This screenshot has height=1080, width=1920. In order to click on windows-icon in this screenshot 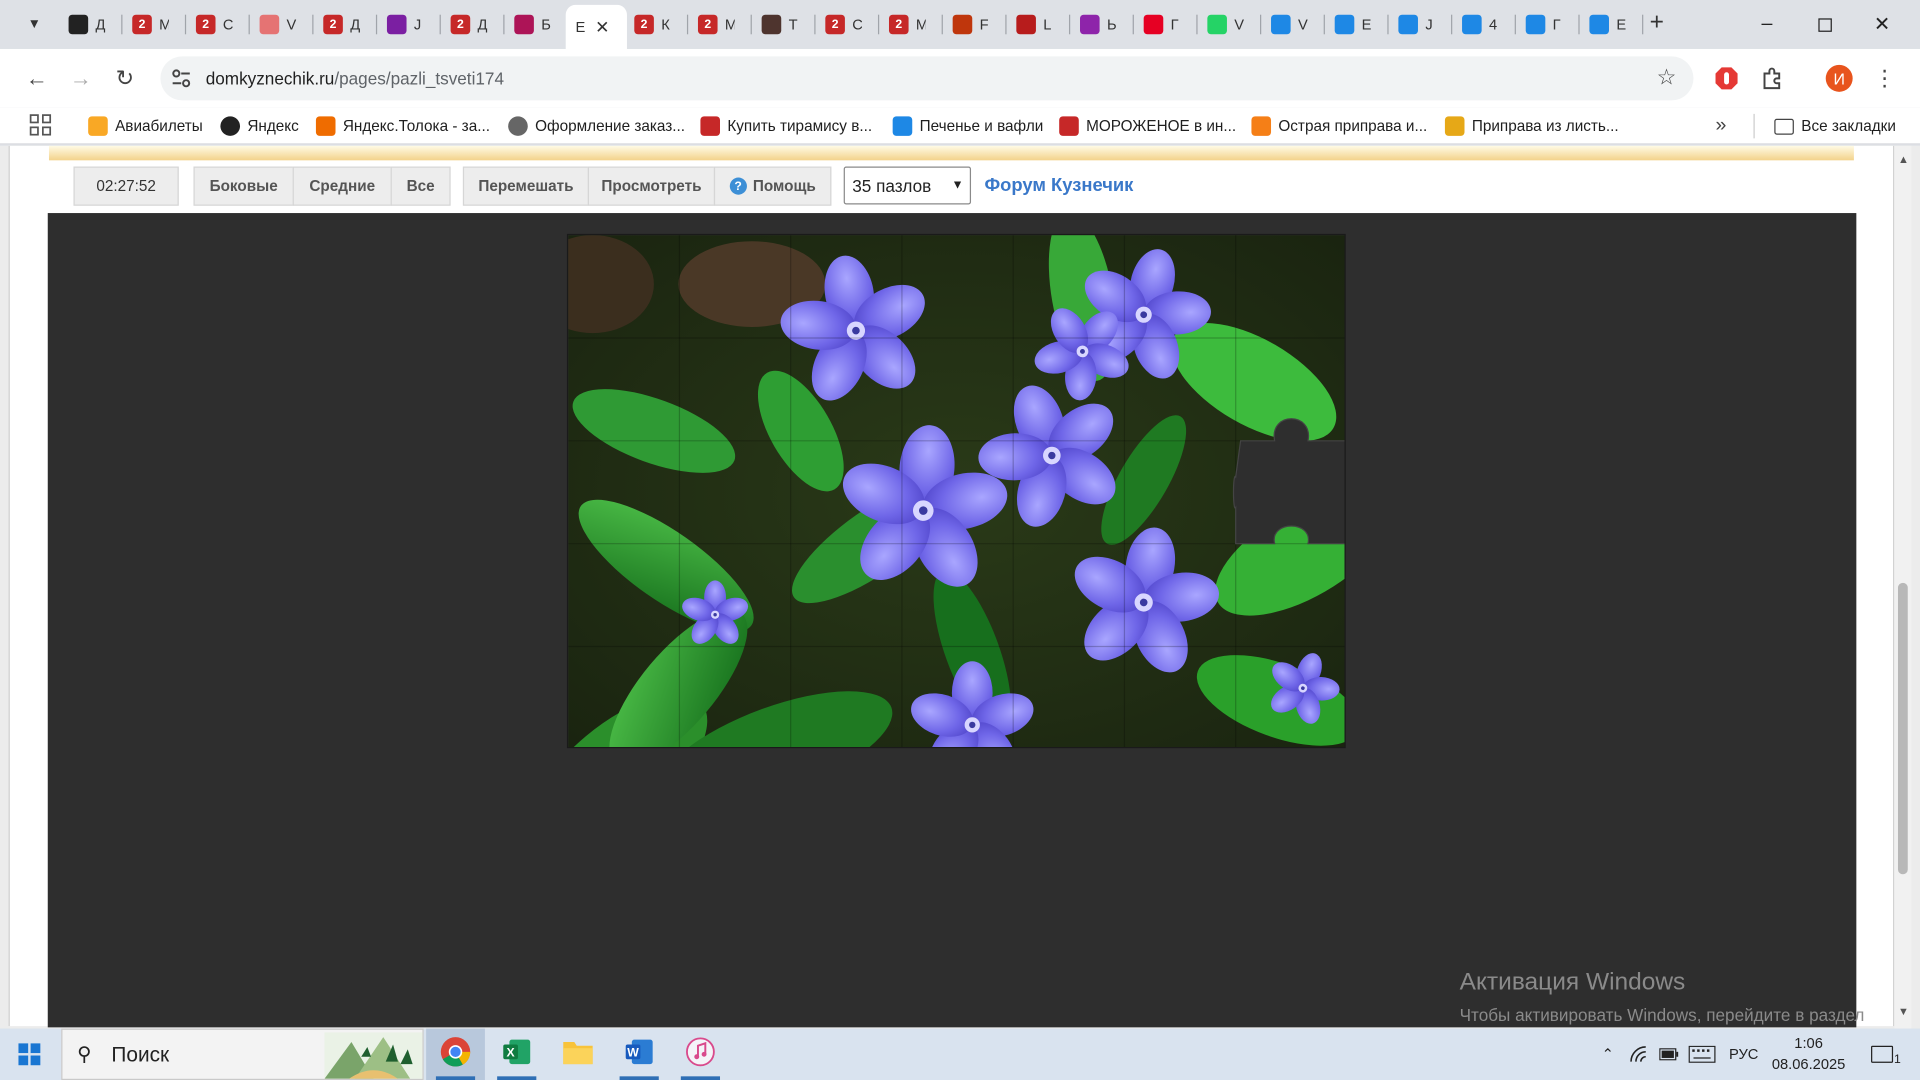, I will do `click(29, 1054)`.